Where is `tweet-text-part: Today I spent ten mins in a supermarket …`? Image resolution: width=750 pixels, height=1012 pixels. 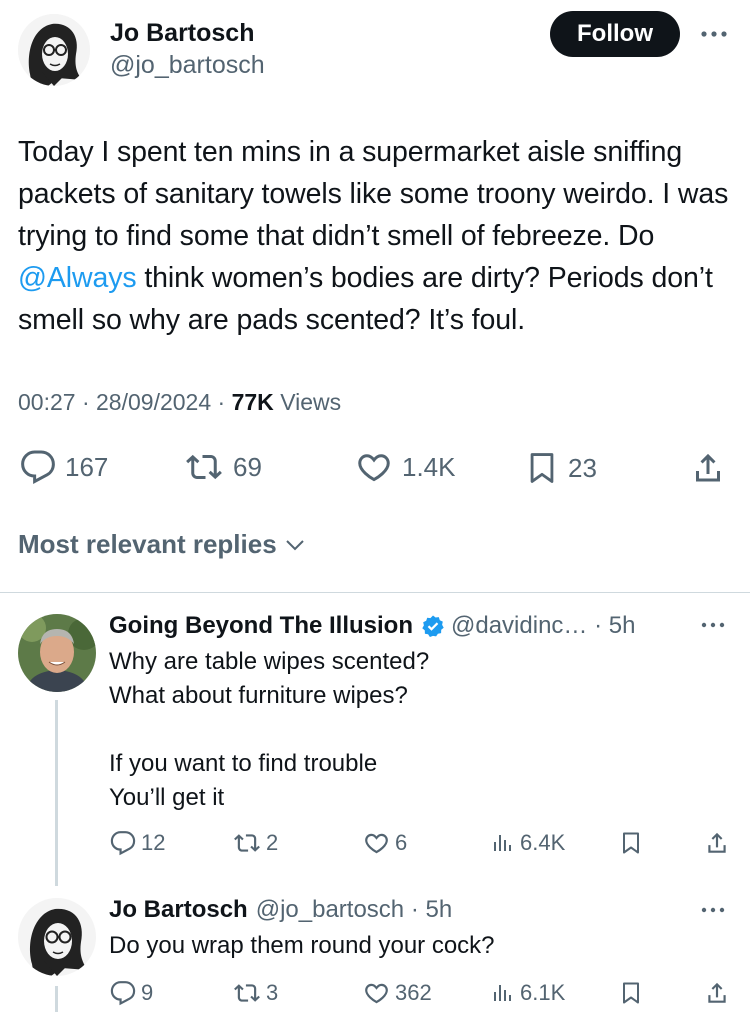
tweet-text-part: Today I spent ten mins in a supermarket … is located at coordinates (373, 194).